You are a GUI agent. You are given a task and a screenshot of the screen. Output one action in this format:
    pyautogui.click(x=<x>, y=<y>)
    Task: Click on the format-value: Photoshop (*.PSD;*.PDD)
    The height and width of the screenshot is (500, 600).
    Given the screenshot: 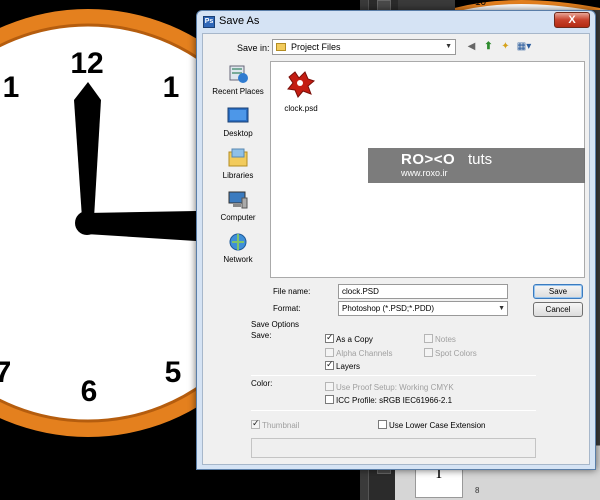 What is the action you would take?
    pyautogui.click(x=388, y=308)
    